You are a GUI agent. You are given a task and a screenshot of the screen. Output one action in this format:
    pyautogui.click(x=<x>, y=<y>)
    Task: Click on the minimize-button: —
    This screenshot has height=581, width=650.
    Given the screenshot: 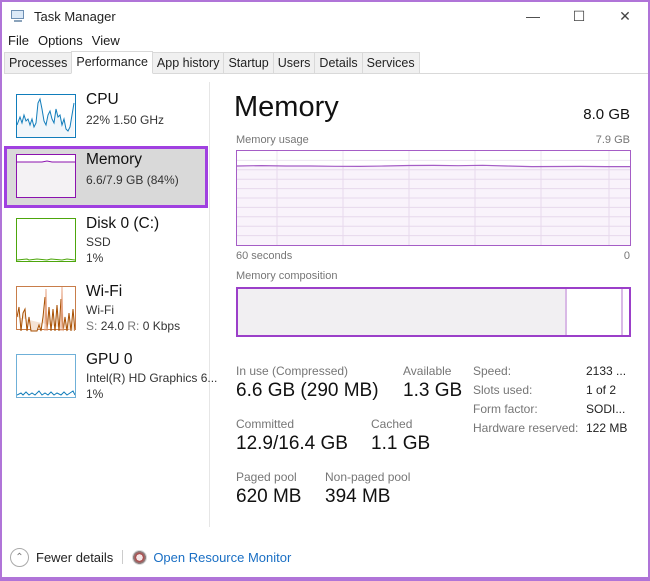 What is the action you would take?
    pyautogui.click(x=533, y=16)
    